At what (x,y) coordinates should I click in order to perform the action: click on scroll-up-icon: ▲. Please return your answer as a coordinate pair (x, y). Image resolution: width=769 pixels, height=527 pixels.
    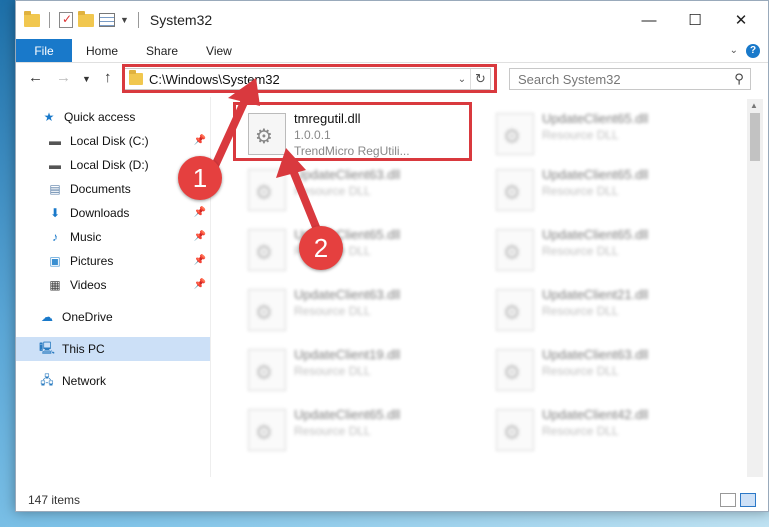
    Looking at the image, I should click on (754, 105).